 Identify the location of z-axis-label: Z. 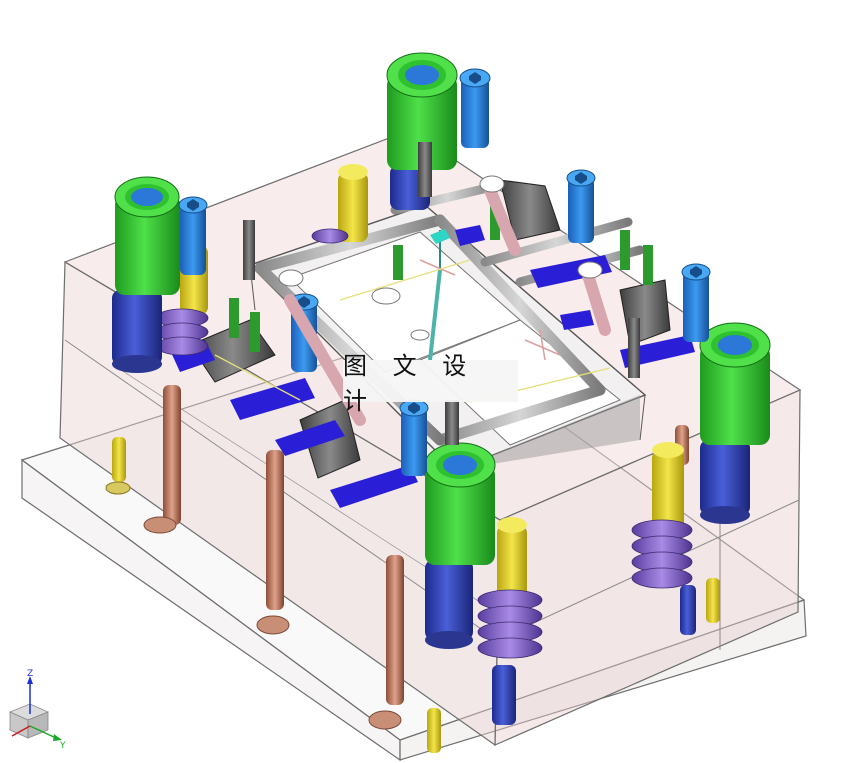
(30, 674).